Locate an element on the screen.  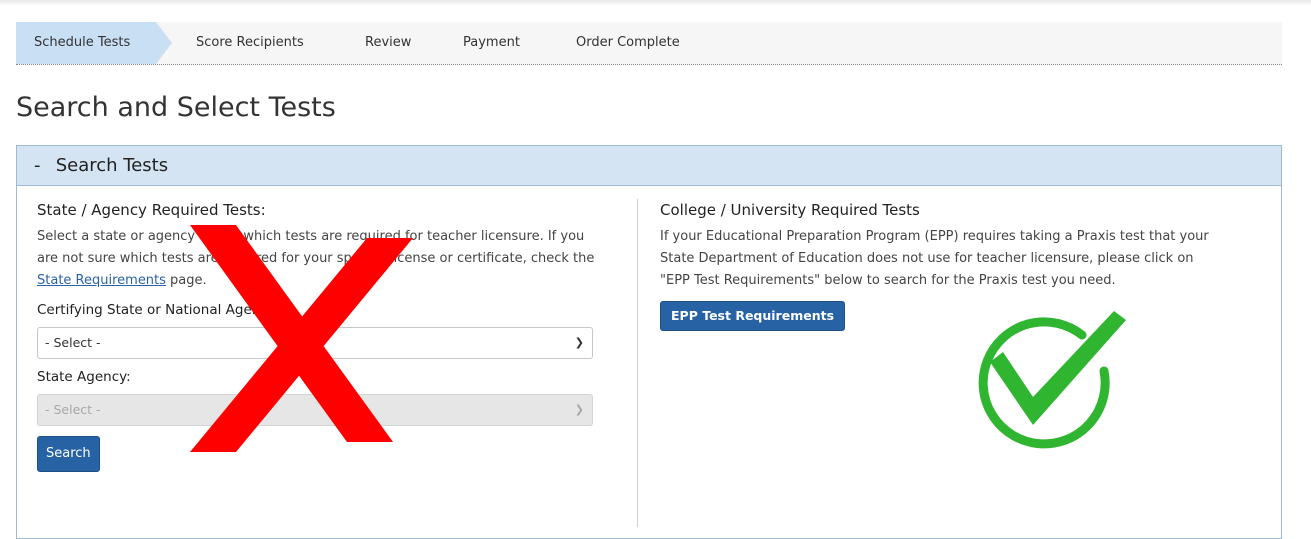
red-x-icon is located at coordinates (301, 338).